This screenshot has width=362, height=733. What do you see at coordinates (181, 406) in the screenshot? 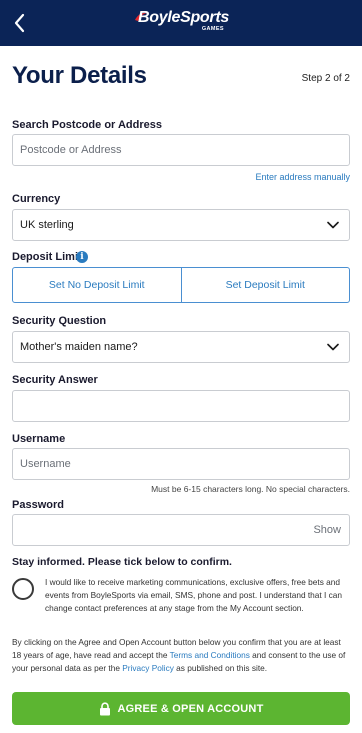
I see `security-answer-input` at bounding box center [181, 406].